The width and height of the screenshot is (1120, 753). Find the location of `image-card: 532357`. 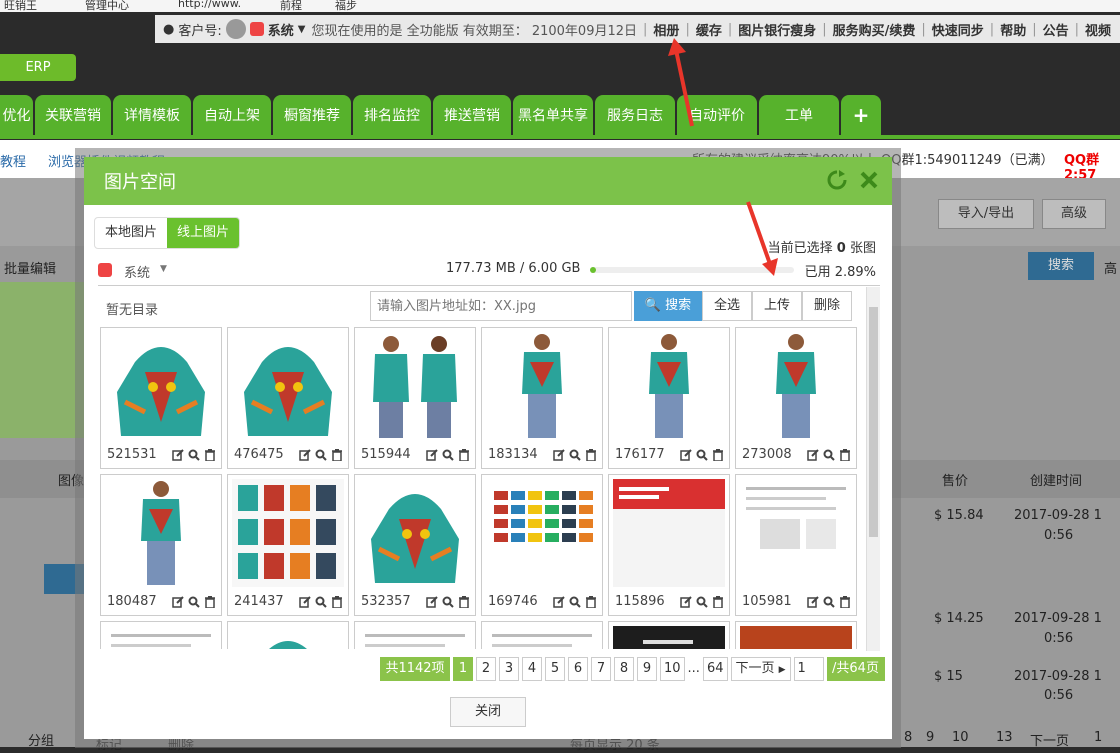

image-card: 532357 is located at coordinates (415, 545).